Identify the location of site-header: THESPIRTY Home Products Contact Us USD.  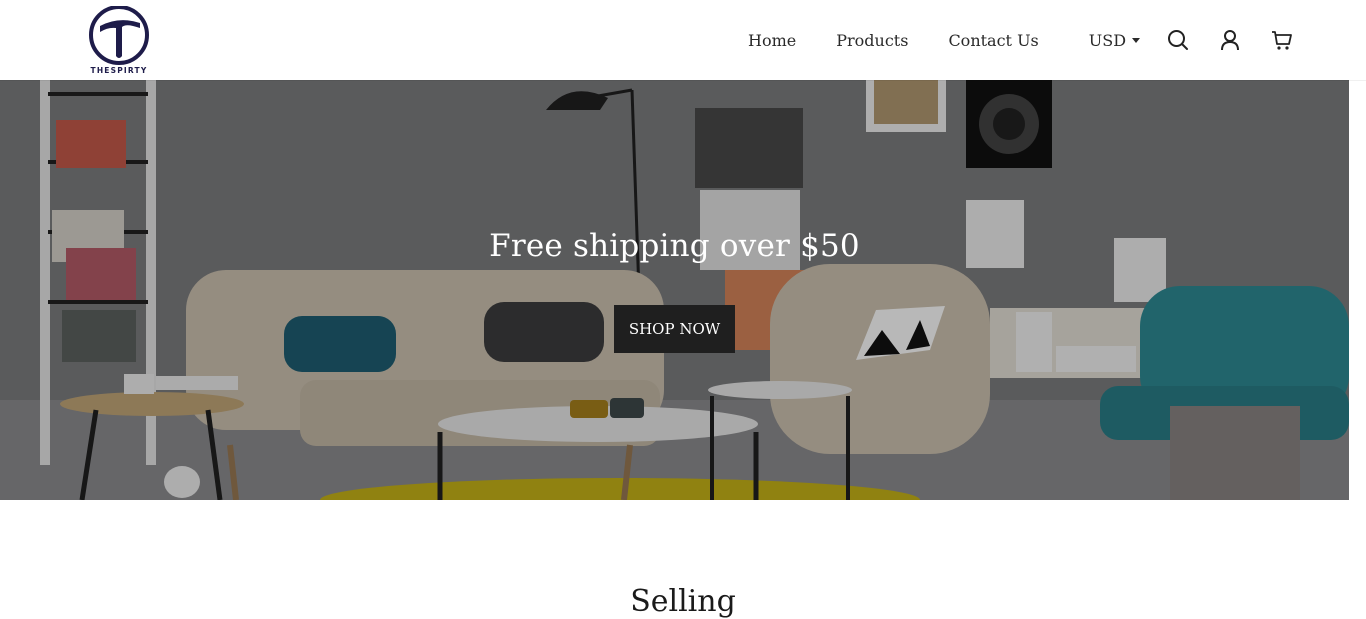
(683, 40).